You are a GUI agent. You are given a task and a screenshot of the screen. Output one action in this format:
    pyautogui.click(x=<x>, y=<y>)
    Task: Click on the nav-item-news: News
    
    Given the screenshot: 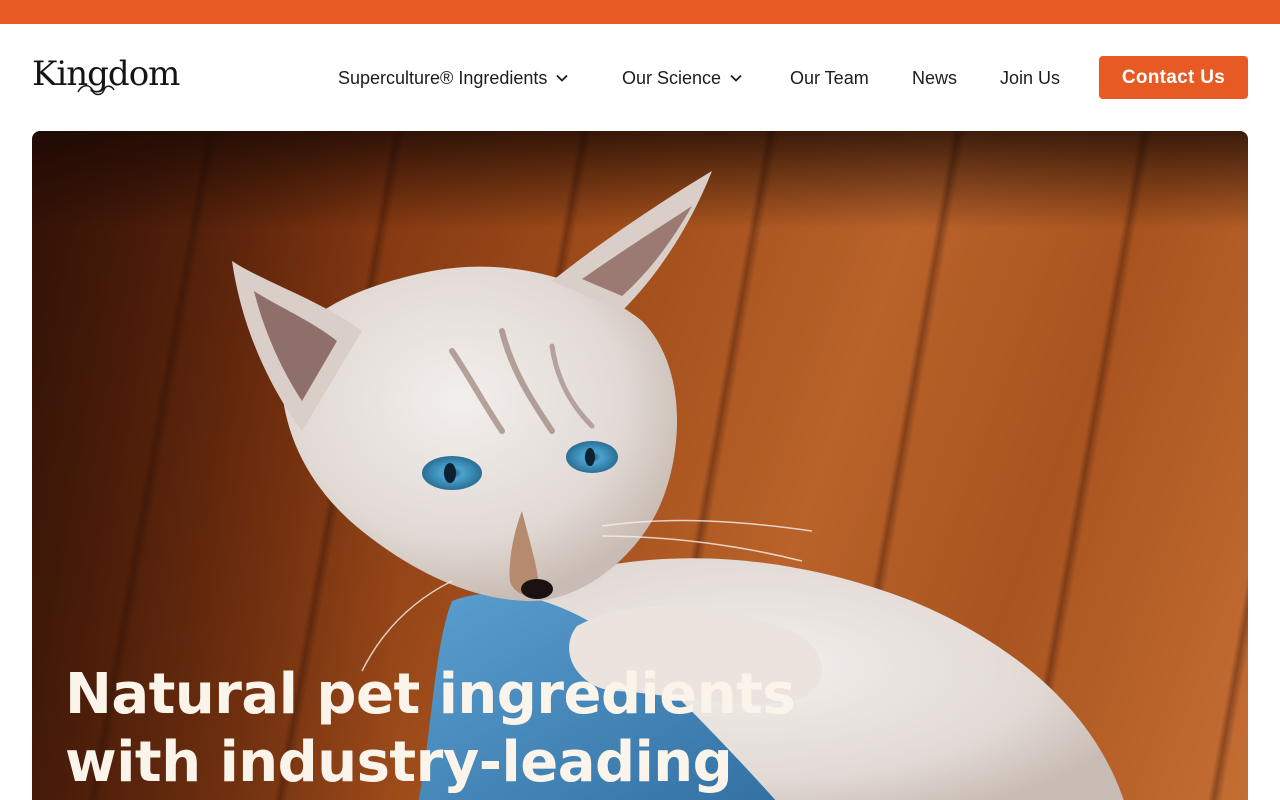 What is the action you would take?
    pyautogui.click(x=934, y=78)
    